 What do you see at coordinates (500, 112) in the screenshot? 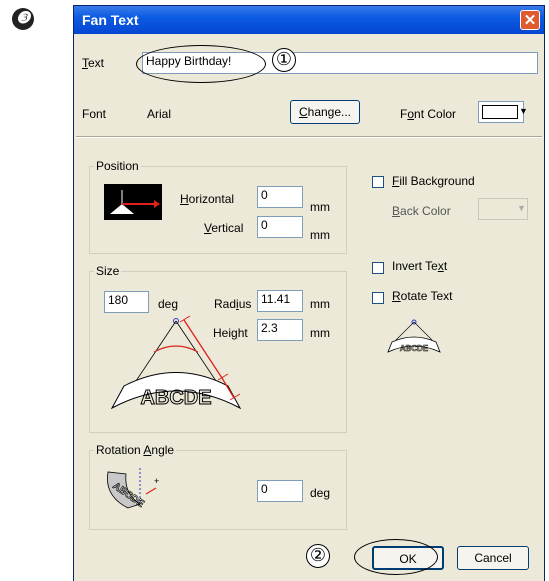
I see `font-color-swatch` at bounding box center [500, 112].